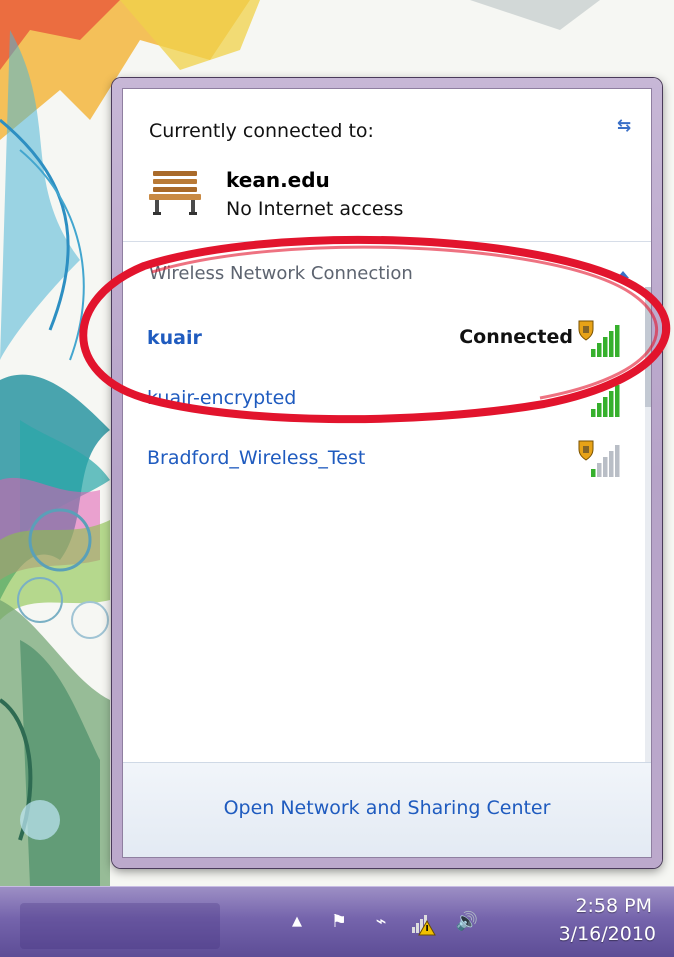 The image size is (674, 957). I want to click on divider, so click(387, 241).